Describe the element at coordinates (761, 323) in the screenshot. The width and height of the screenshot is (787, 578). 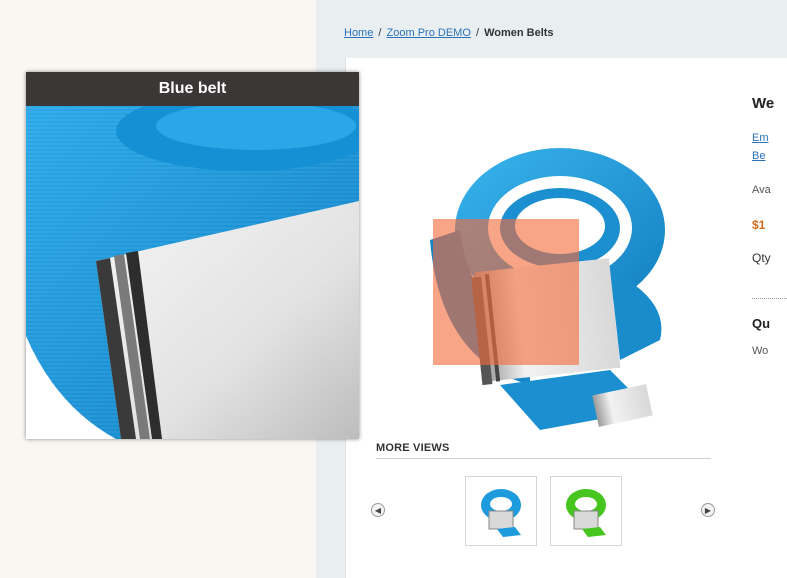
I see `quick-overview-heading: Qu` at that location.